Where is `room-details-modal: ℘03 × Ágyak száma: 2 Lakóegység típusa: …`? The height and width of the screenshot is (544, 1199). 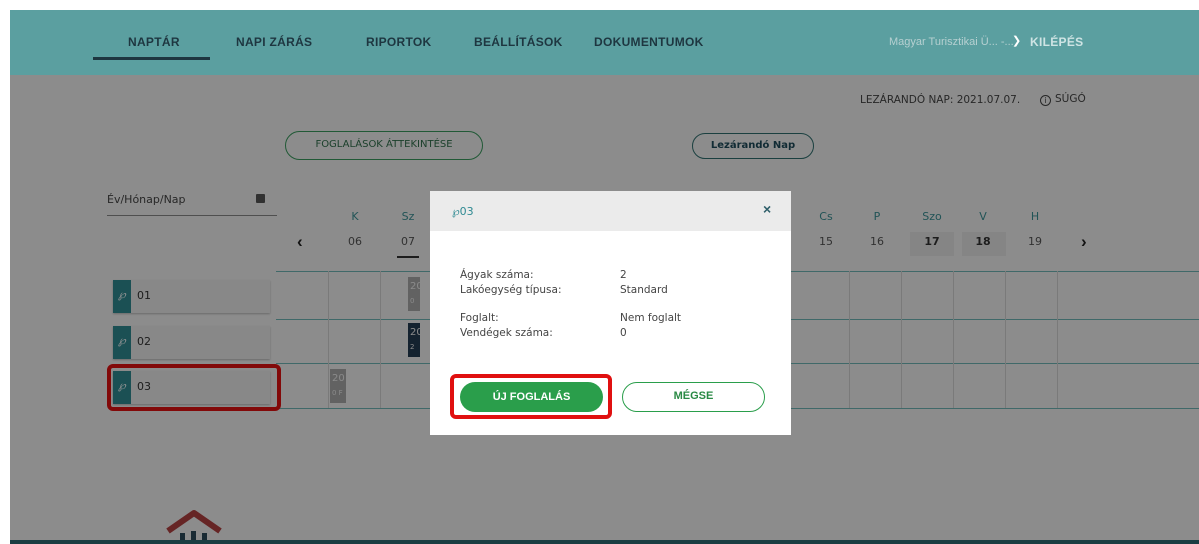
room-details-modal: ℘03 × Ágyak száma: 2 Lakóegység típusa: … is located at coordinates (610, 313).